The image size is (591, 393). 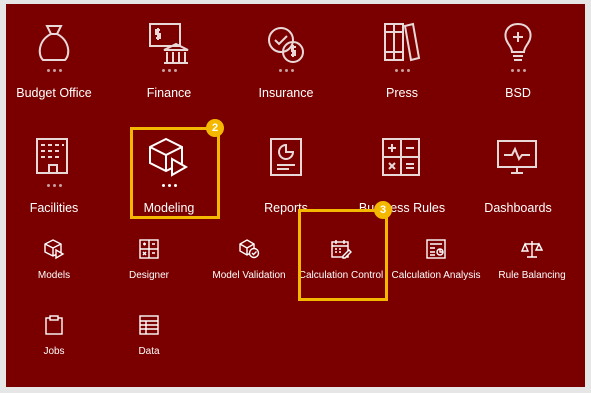 What do you see at coordinates (518, 158) in the screenshot?
I see `monitor-chart-icon` at bounding box center [518, 158].